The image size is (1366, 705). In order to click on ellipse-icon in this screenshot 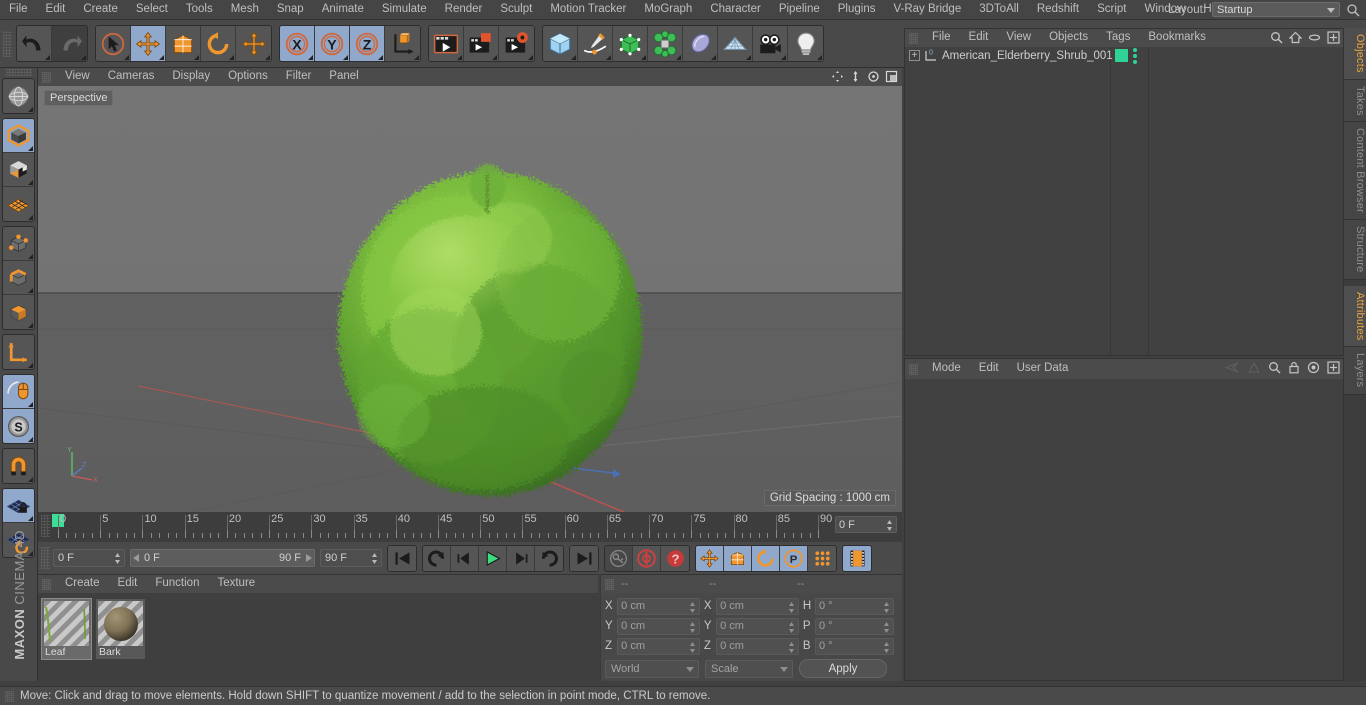, I will do `click(1314, 39)`.